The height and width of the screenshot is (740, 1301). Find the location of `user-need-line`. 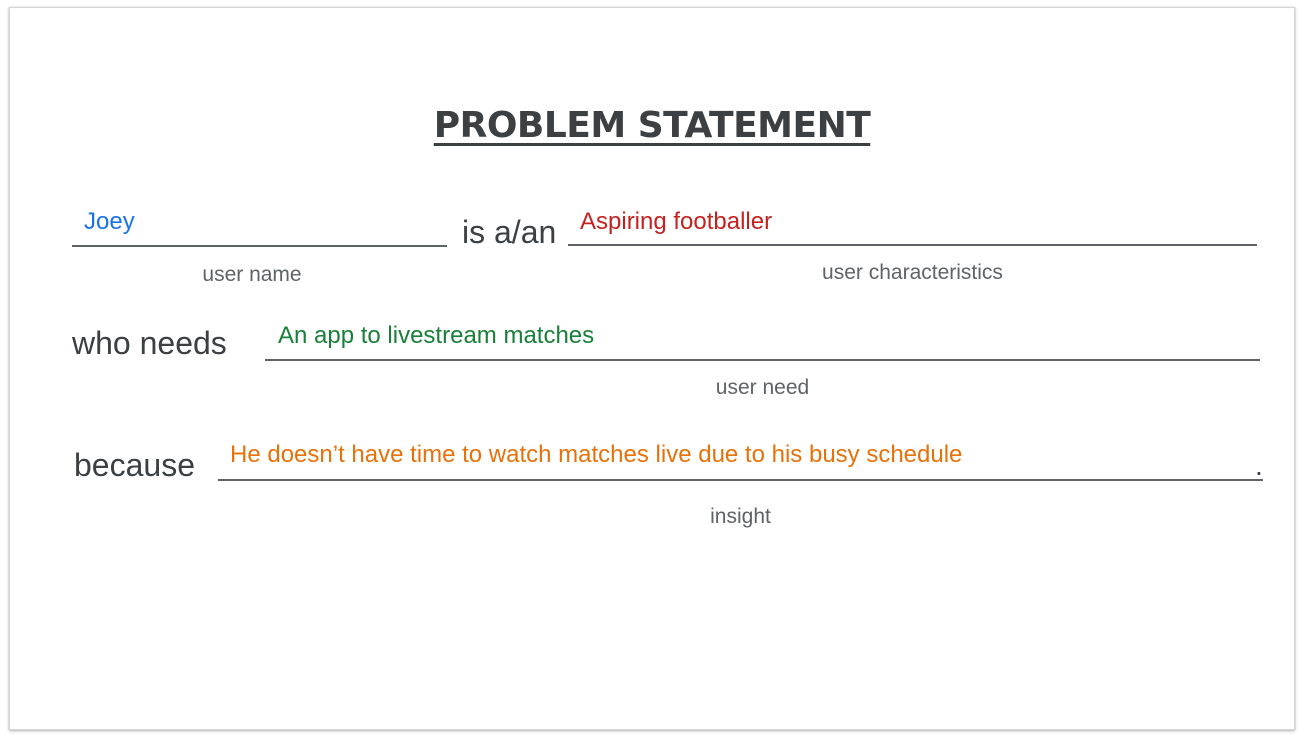

user-need-line is located at coordinates (762, 360).